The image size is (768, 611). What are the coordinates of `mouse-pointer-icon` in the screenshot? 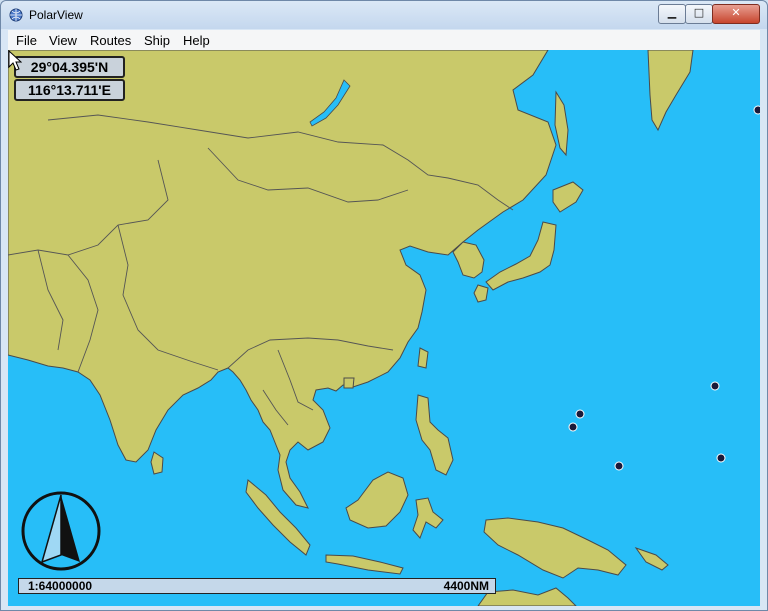 It's located at (15, 60).